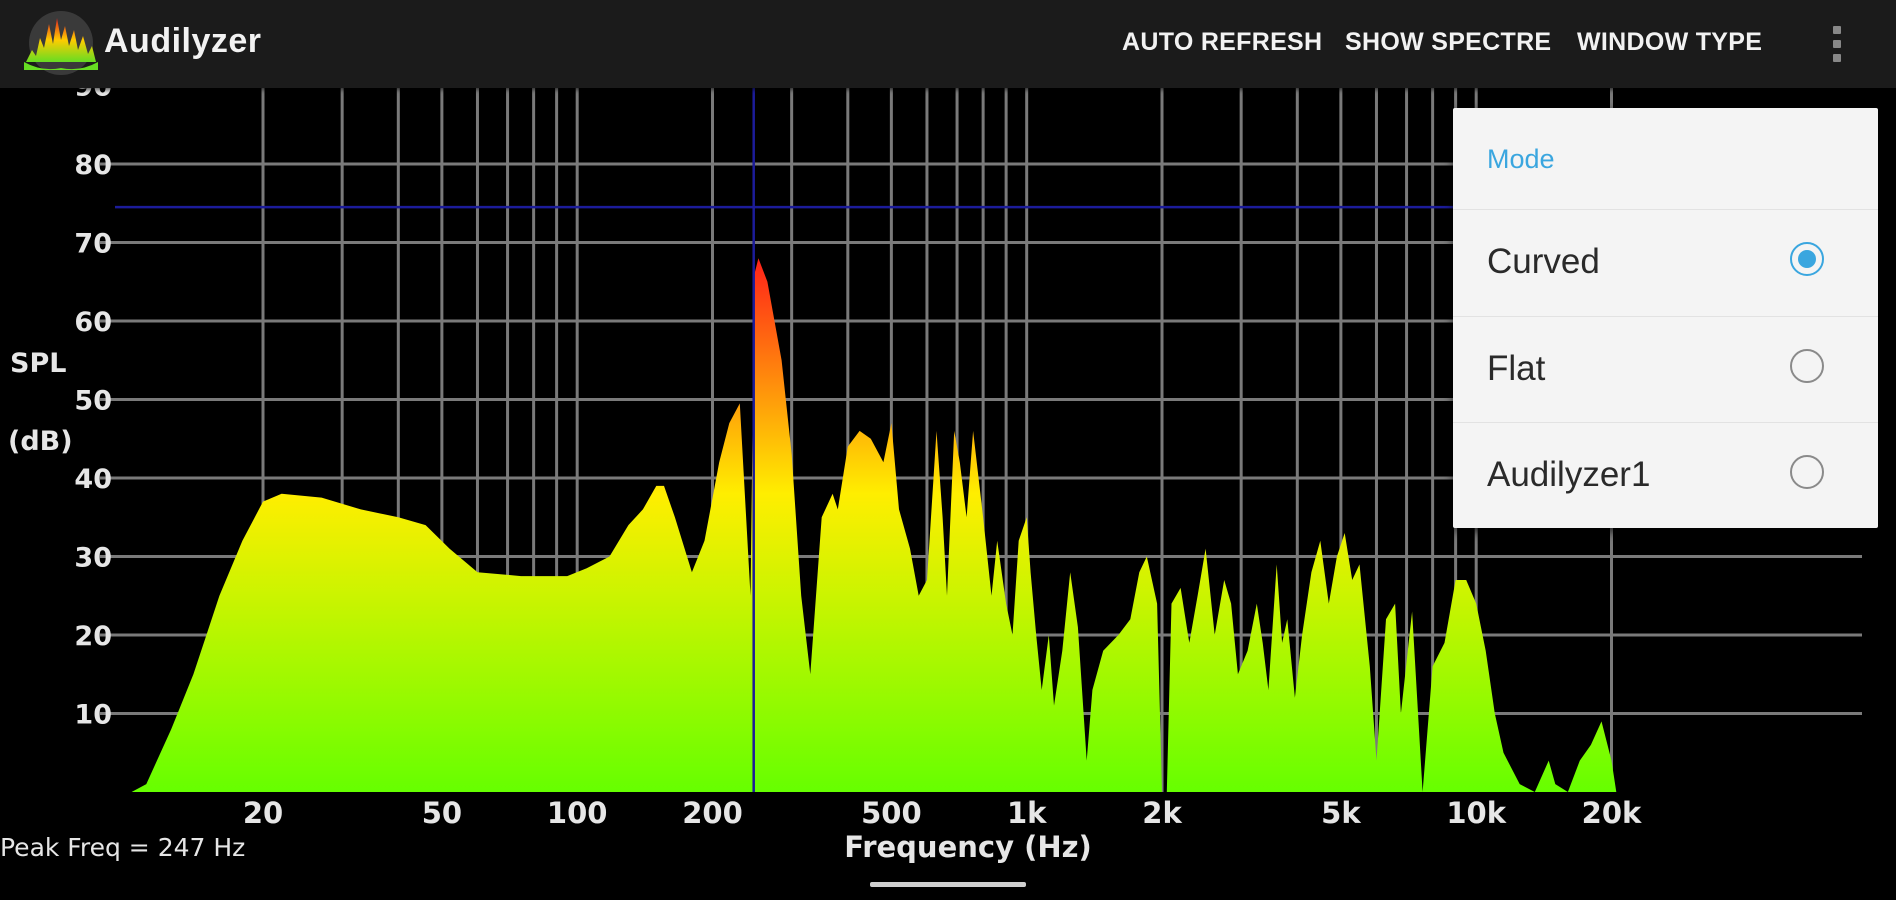 This screenshot has height=900, width=1896. Describe the element at coordinates (1027, 813) in the screenshot. I see `x-tick-label: 1k` at that location.